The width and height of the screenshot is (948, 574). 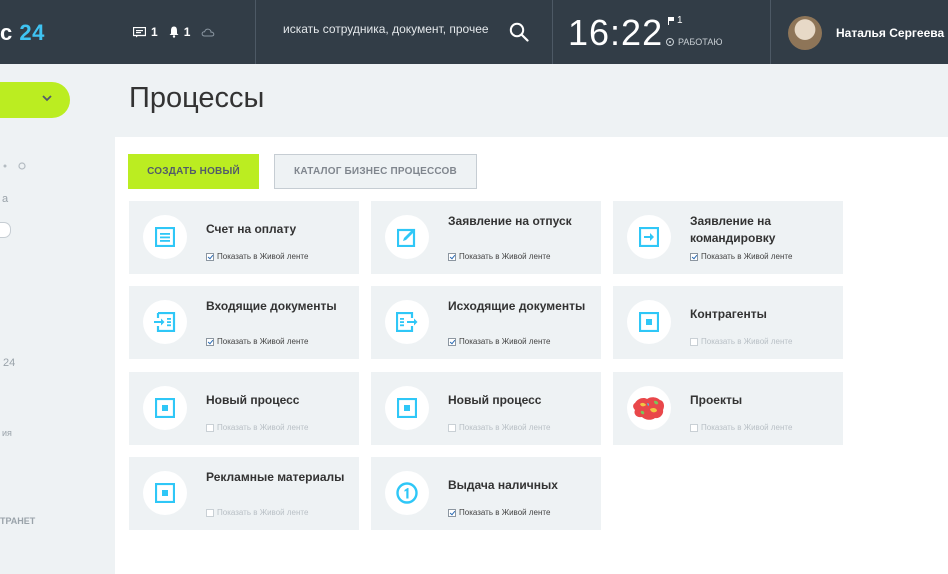 I want to click on edit-icon, so click(x=407, y=237).